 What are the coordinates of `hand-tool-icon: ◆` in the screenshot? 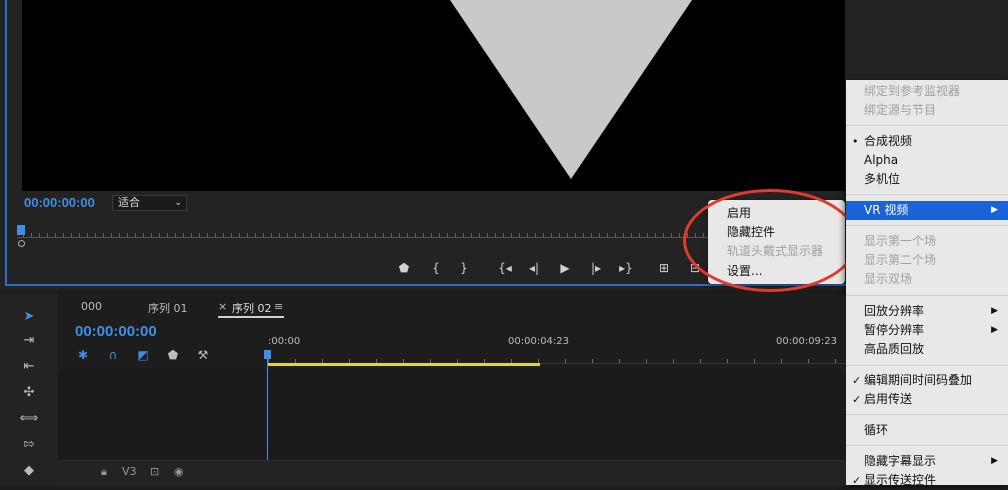 It's located at (29, 471).